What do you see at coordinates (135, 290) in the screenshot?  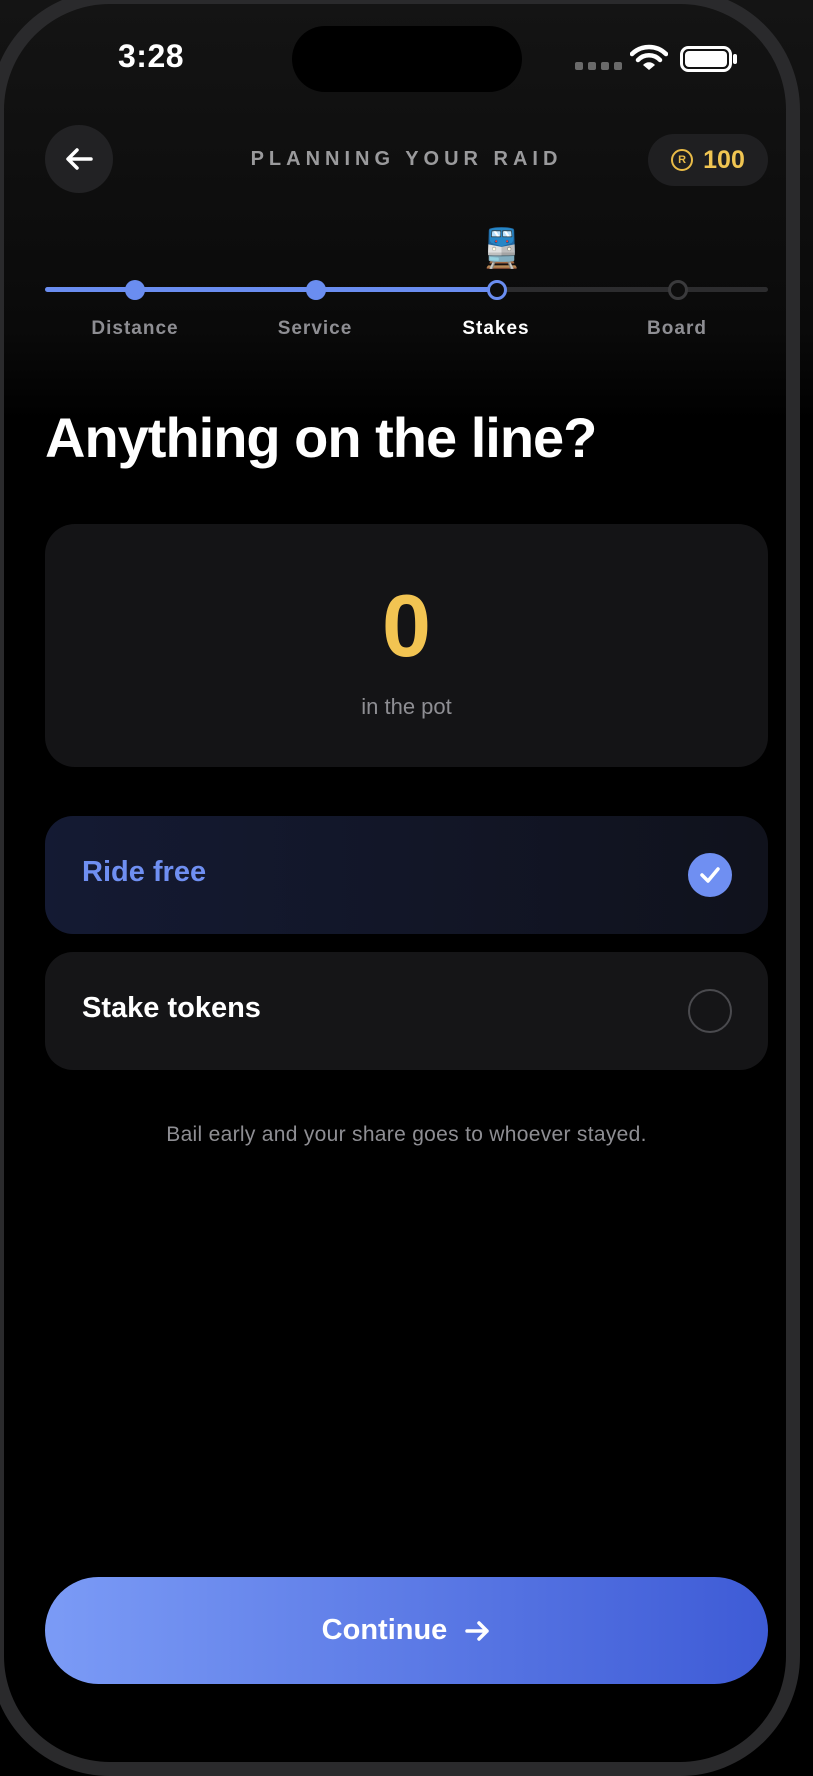 I see `step-dot-distance` at bounding box center [135, 290].